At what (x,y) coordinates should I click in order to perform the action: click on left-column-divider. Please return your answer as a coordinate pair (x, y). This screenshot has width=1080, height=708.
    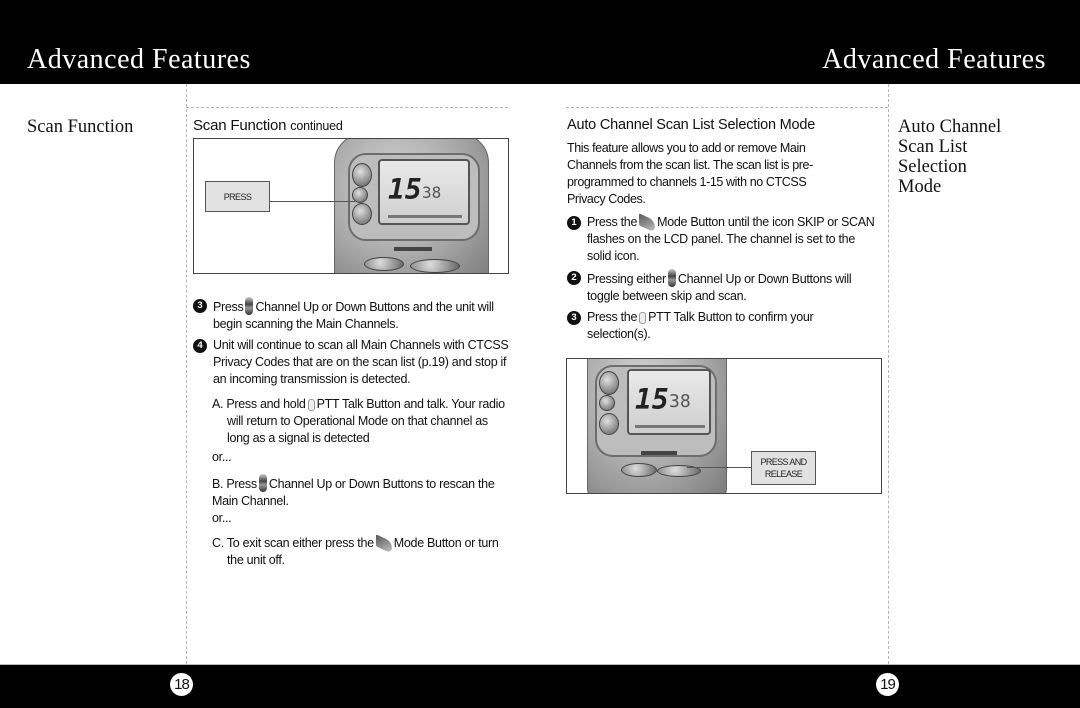
    Looking at the image, I should click on (186, 374).